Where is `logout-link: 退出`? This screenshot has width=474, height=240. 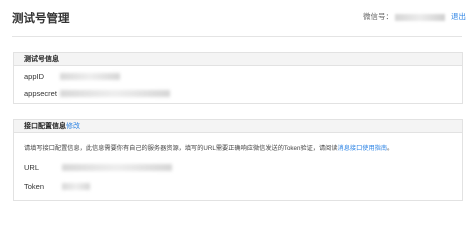 logout-link: 退出 is located at coordinates (458, 16).